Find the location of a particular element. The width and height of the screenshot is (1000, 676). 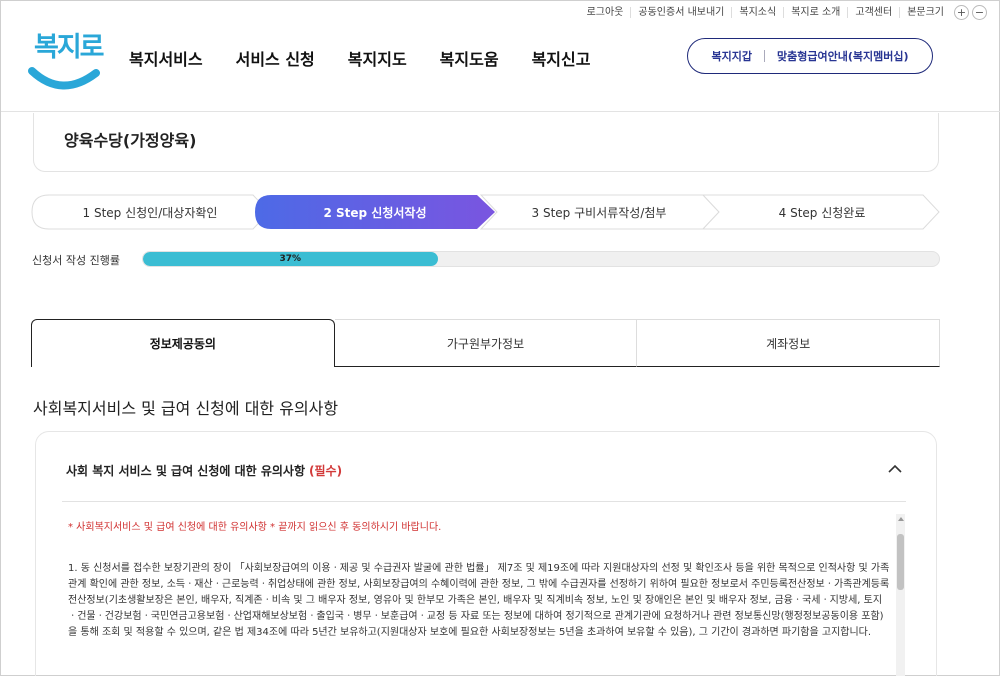

welfare-news-link: 복지소식 is located at coordinates (757, 12).